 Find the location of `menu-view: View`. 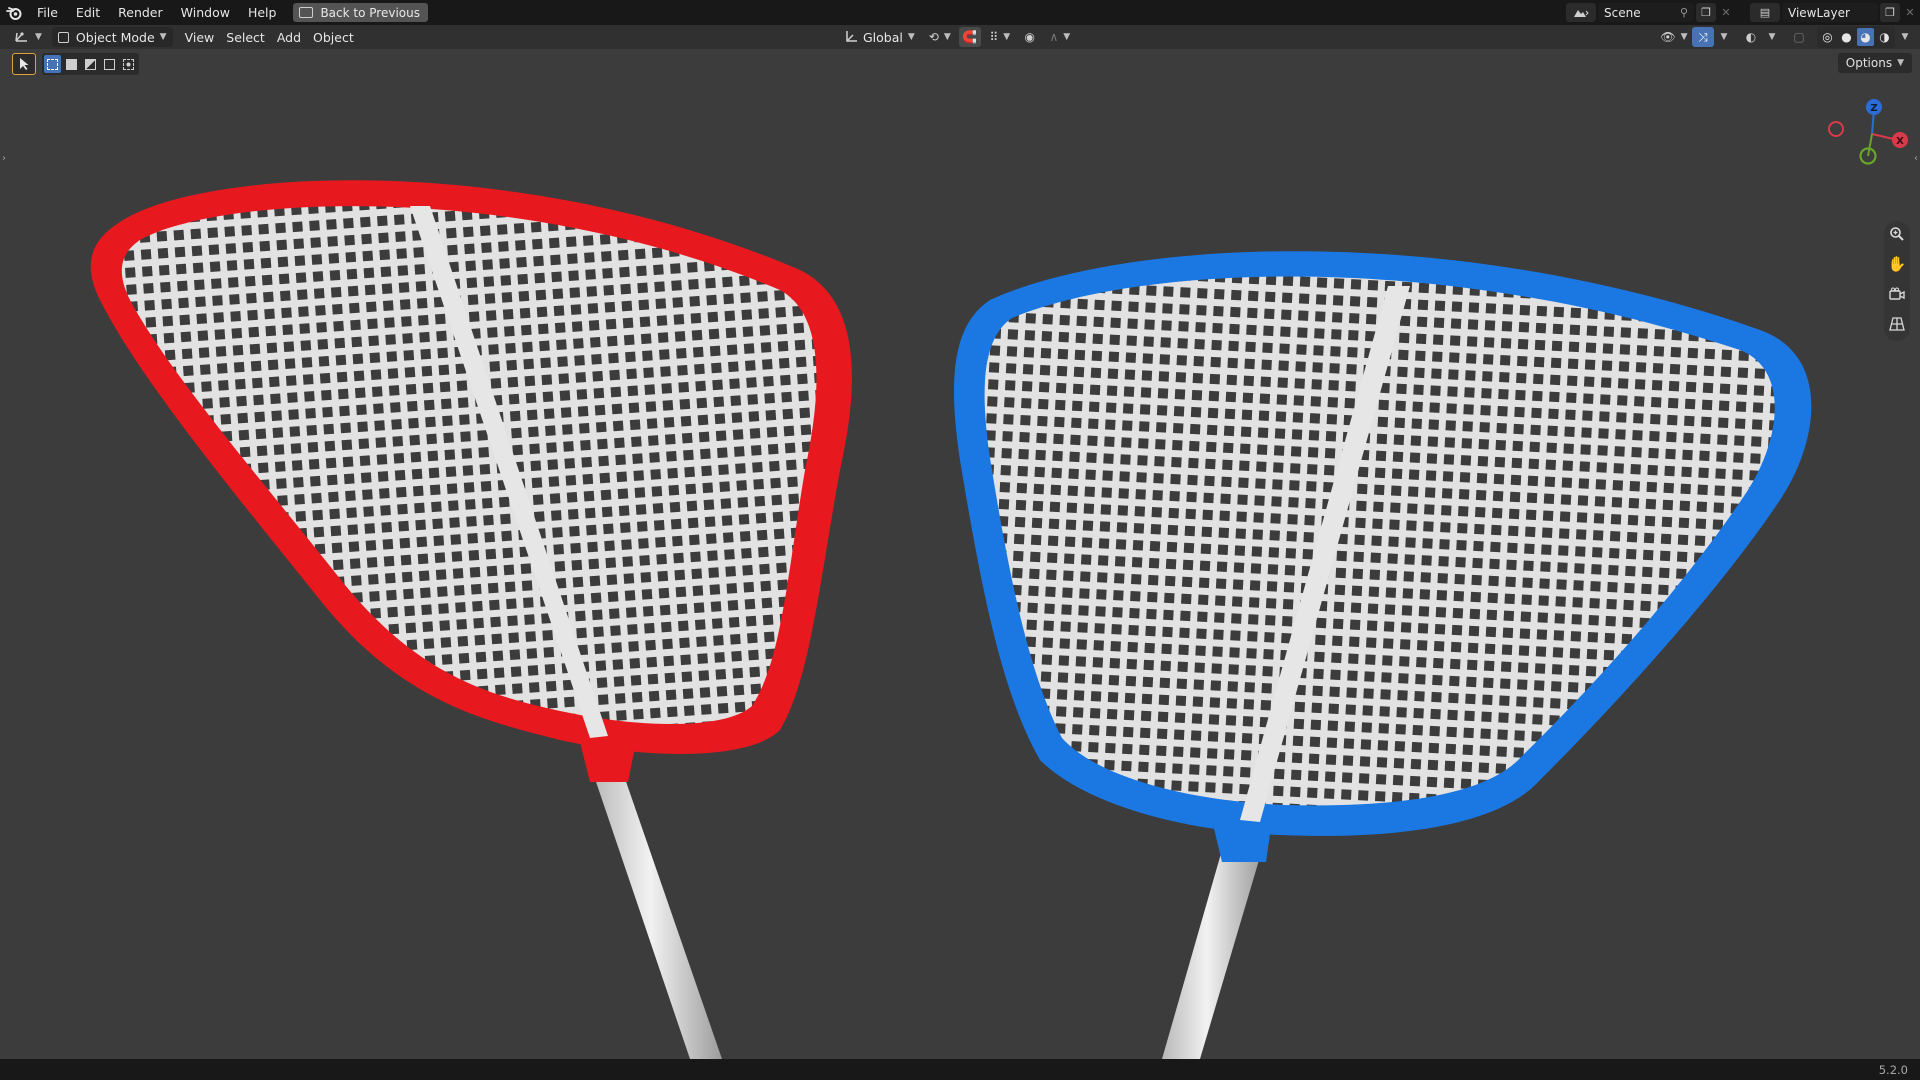

menu-view: View is located at coordinates (200, 37).